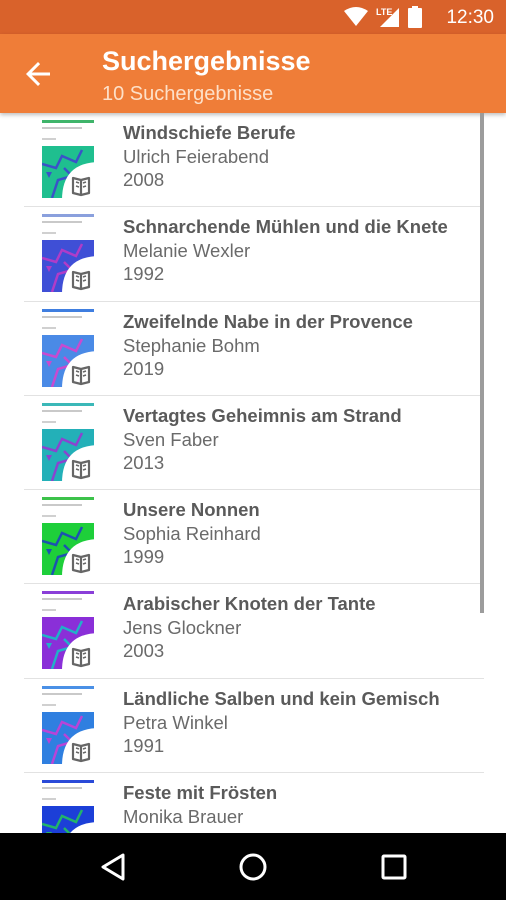 The image size is (506, 900). I want to click on result-title: Windschiefe Berufe, so click(209, 132).